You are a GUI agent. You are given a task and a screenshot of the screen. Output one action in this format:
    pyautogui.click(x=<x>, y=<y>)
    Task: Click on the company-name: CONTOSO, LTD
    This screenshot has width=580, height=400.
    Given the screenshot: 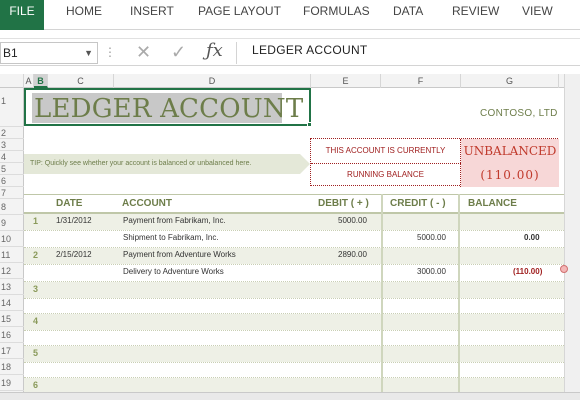 What is the action you would take?
    pyautogui.click(x=519, y=113)
    